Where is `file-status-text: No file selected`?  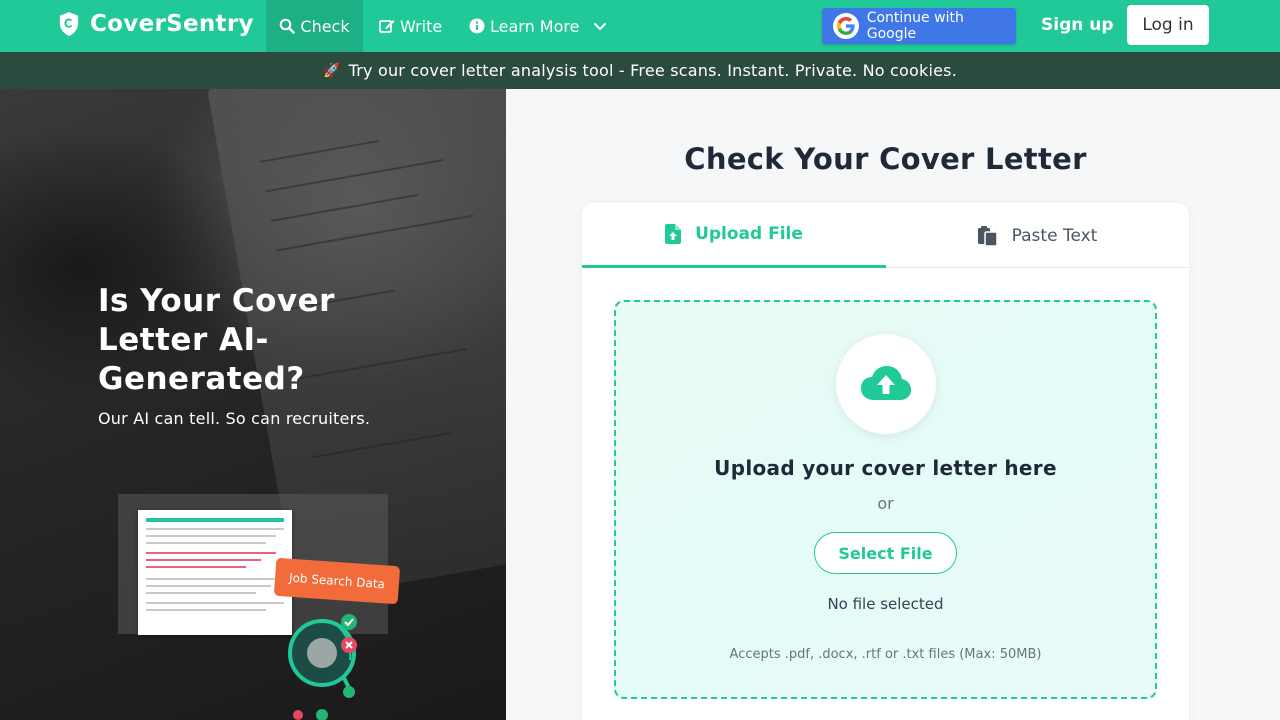 file-status-text: No file selected is located at coordinates (885, 604).